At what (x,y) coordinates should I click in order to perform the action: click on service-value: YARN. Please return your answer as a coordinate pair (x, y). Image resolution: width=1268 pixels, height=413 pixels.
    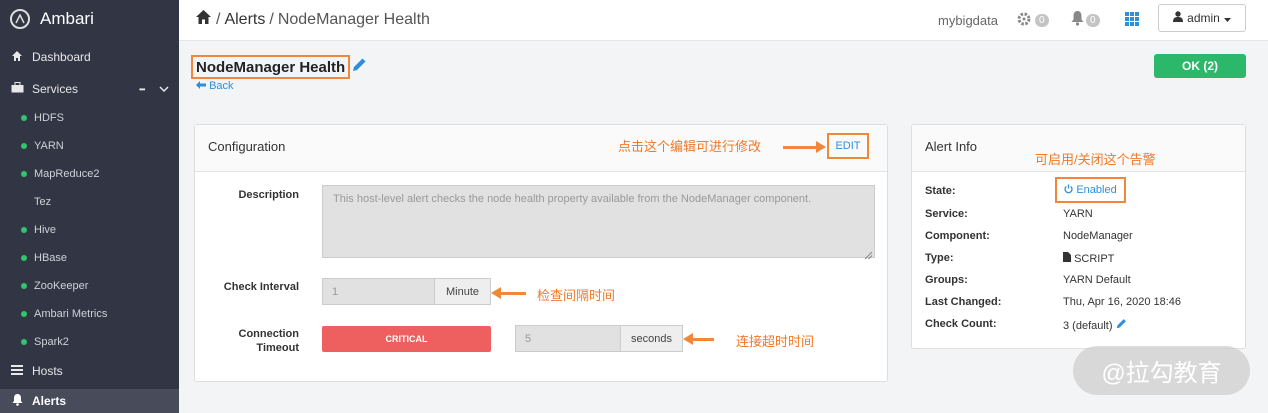
    Looking at the image, I should click on (1078, 214).